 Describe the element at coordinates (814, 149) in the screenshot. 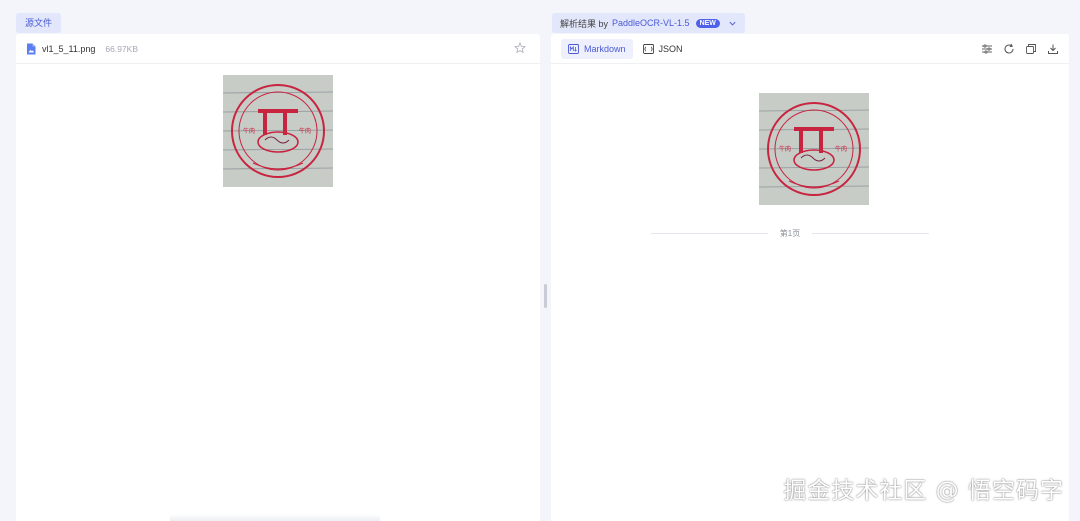

I see `result-image-stamp: 牛肉 牛肉` at that location.